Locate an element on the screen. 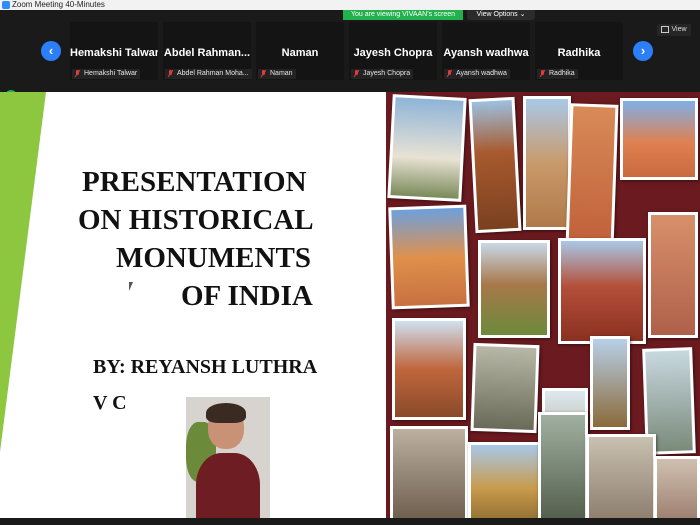 Image resolution: width=700 pixels, height=525 pixels. window-titlebar: Zoom Meeting 40-Minutes is located at coordinates (350, 5).